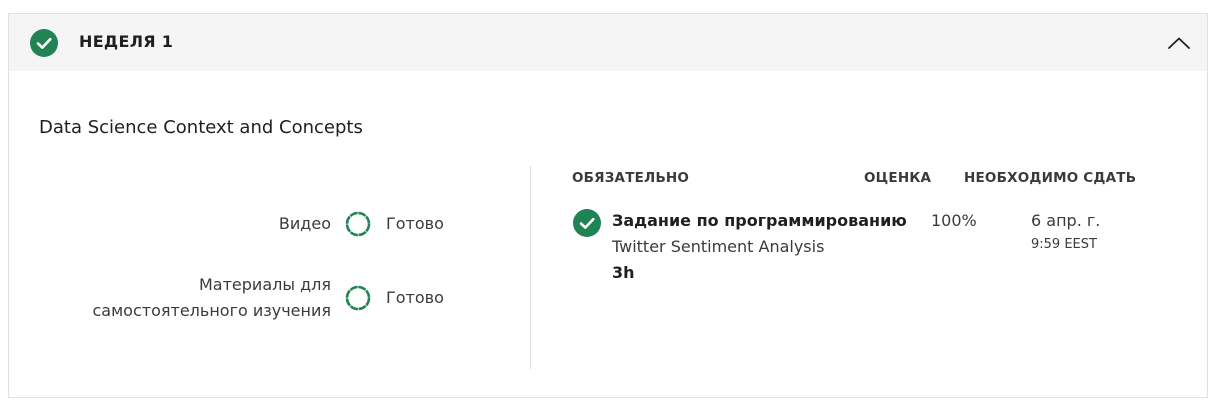  Describe the element at coordinates (1064, 244) in the screenshot. I see `task-due-time: 9:59 EEST` at that location.